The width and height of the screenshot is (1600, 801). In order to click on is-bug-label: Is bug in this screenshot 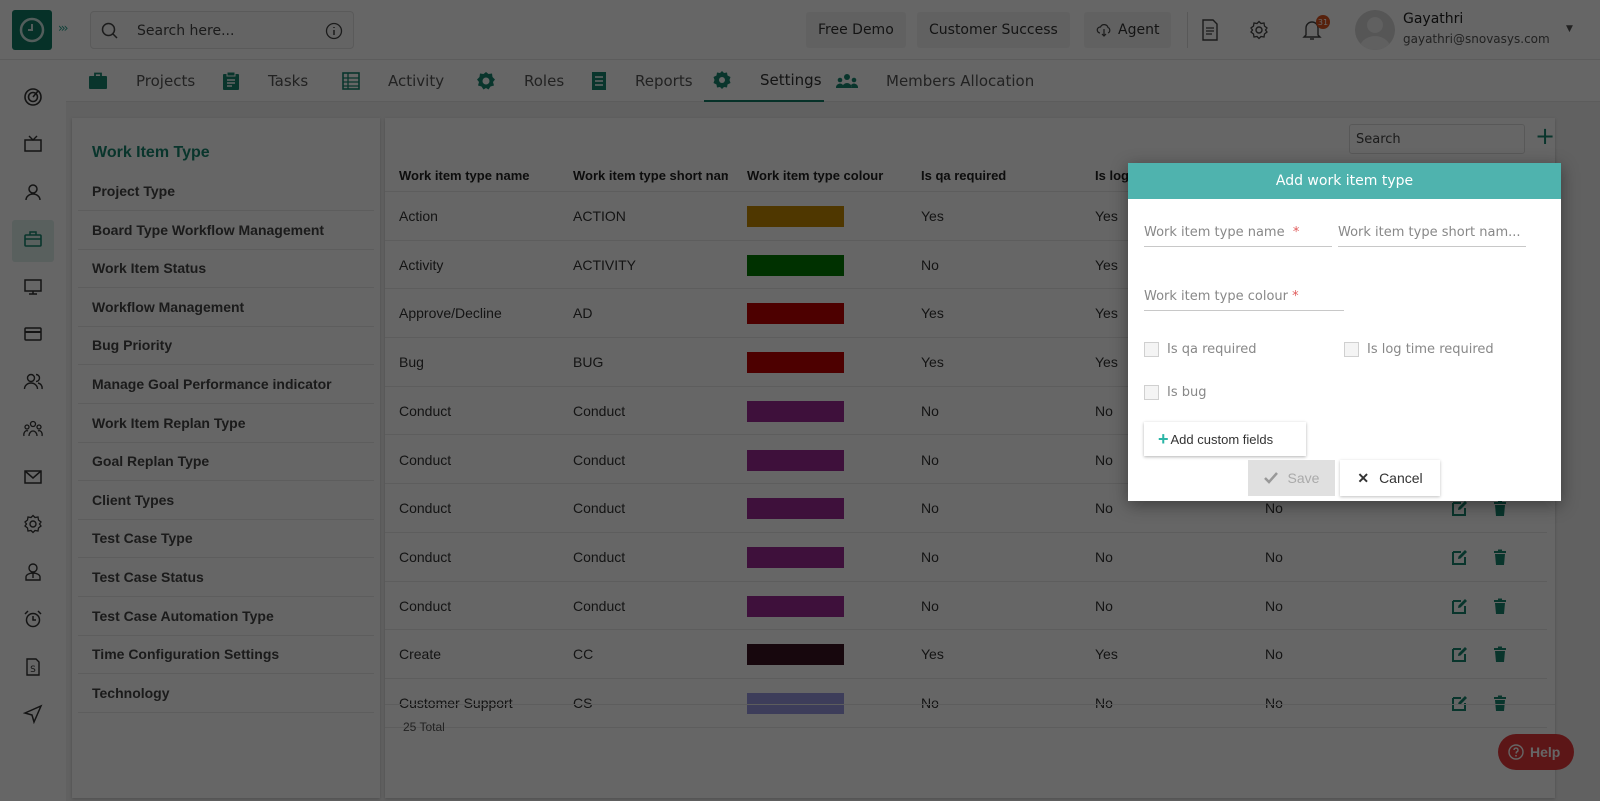, I will do `click(1187, 392)`.